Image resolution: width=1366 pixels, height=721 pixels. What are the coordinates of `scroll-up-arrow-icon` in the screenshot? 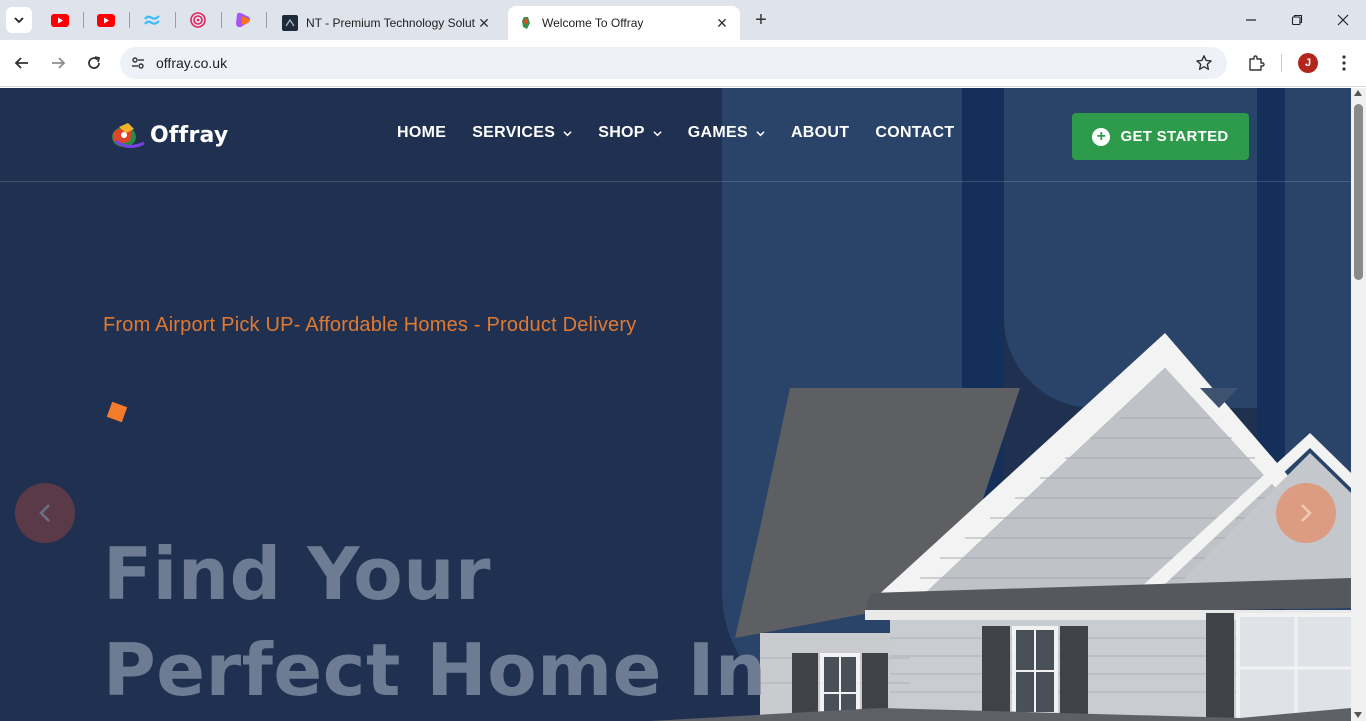 It's located at (1358, 93).